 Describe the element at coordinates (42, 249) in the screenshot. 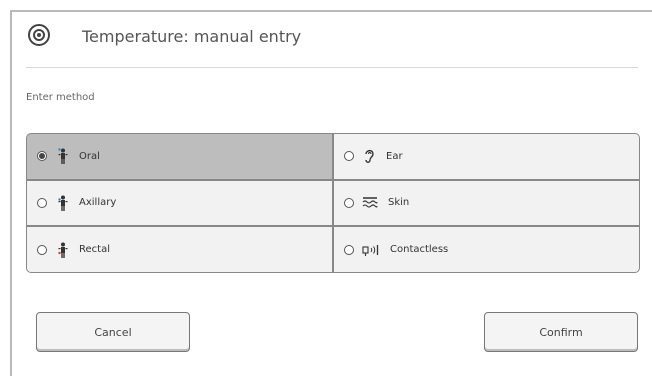

I see `radio-rectal` at that location.